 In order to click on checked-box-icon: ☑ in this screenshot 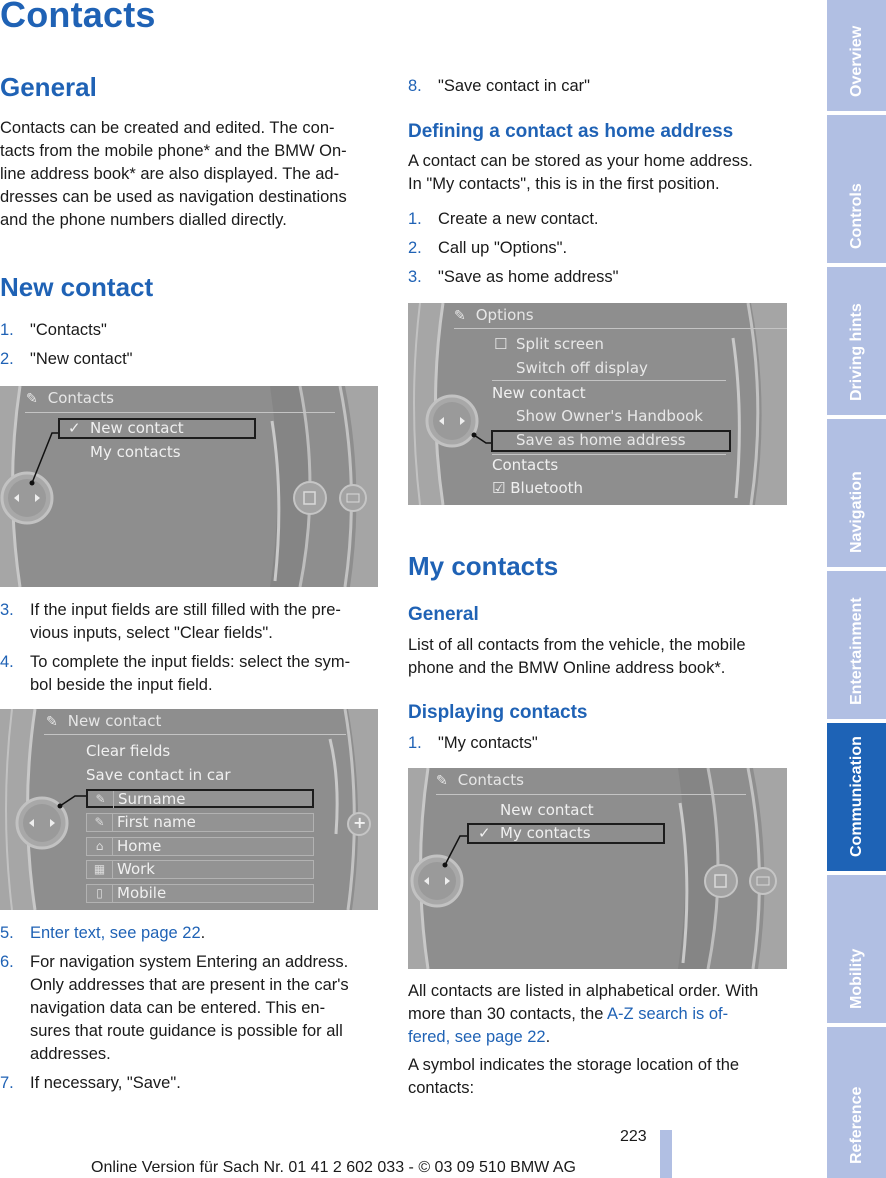, I will do `click(499, 488)`.